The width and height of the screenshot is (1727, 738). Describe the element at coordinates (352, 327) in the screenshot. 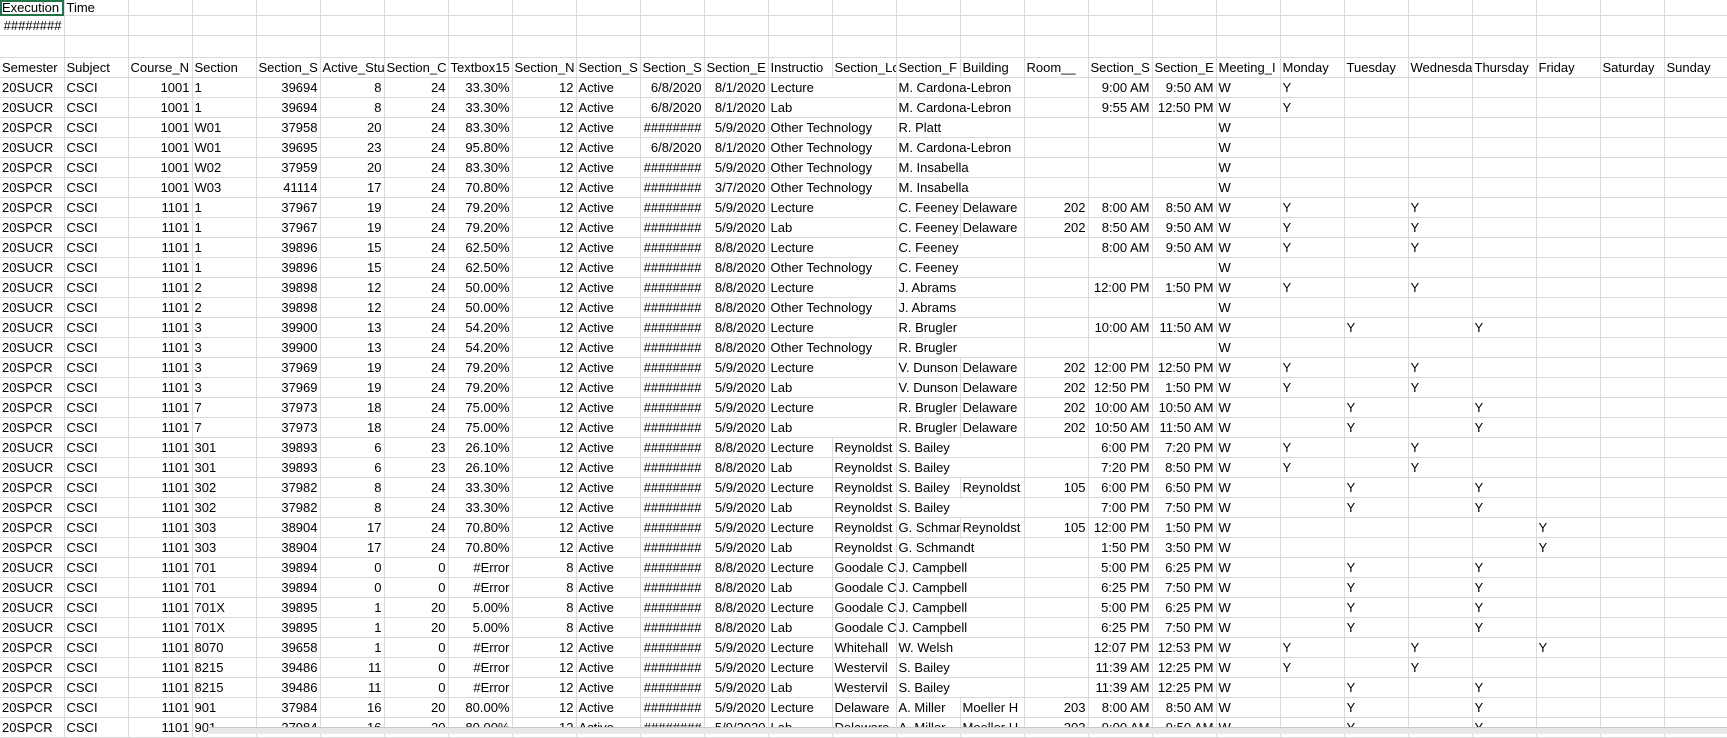

I see `table-cell: 13` at that location.